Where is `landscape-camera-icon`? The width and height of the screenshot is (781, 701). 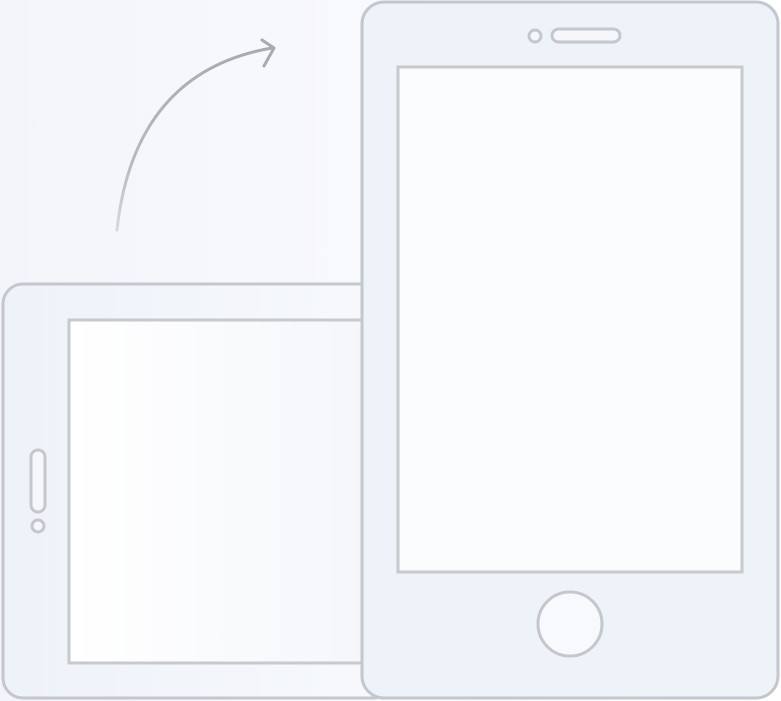
landscape-camera-icon is located at coordinates (38, 526).